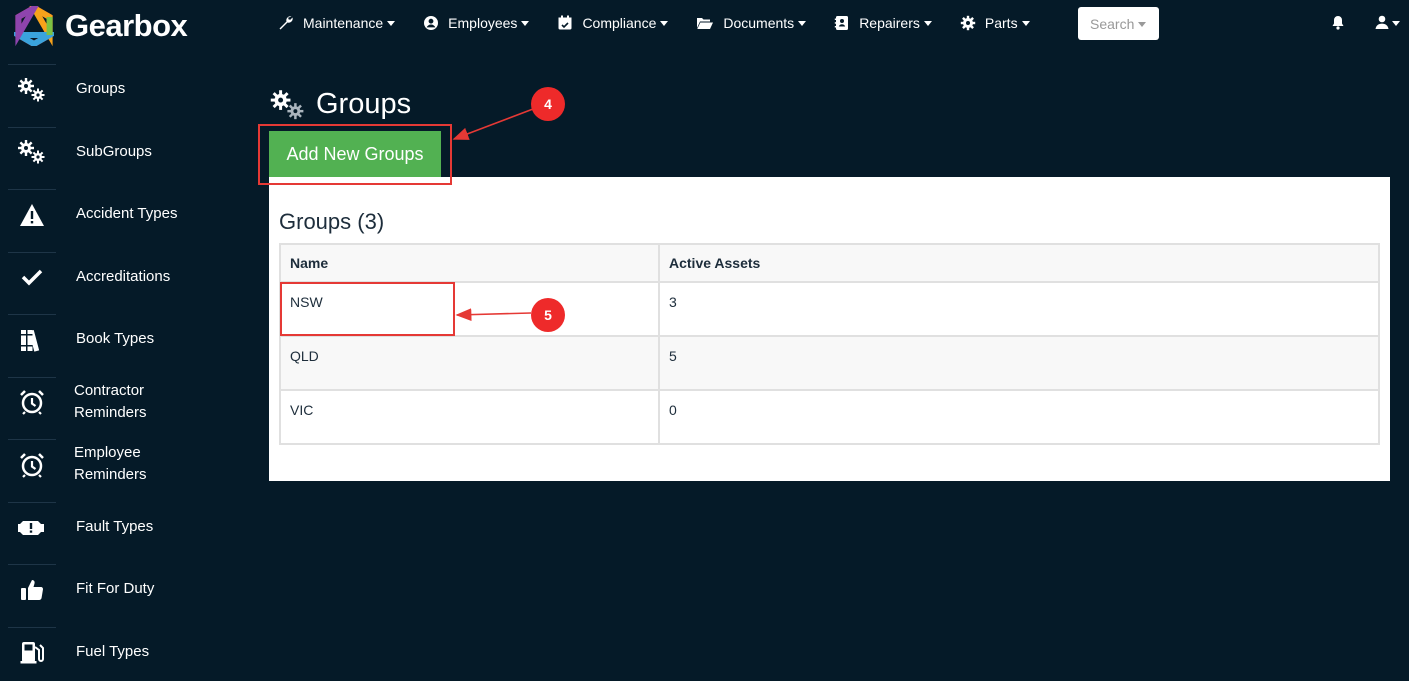 This screenshot has height=681, width=1409. I want to click on brand: Gearbox, so click(101, 26).